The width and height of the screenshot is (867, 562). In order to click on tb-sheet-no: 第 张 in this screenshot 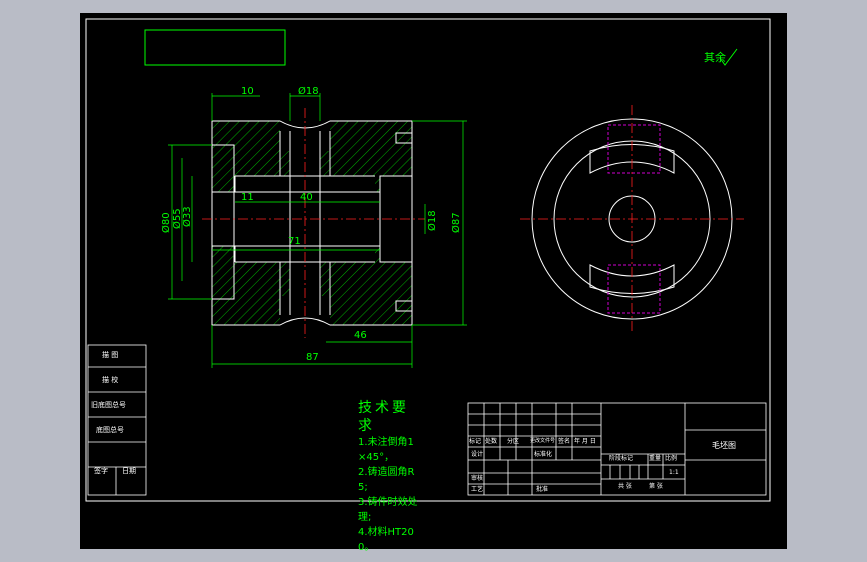, I will do `click(656, 486)`.